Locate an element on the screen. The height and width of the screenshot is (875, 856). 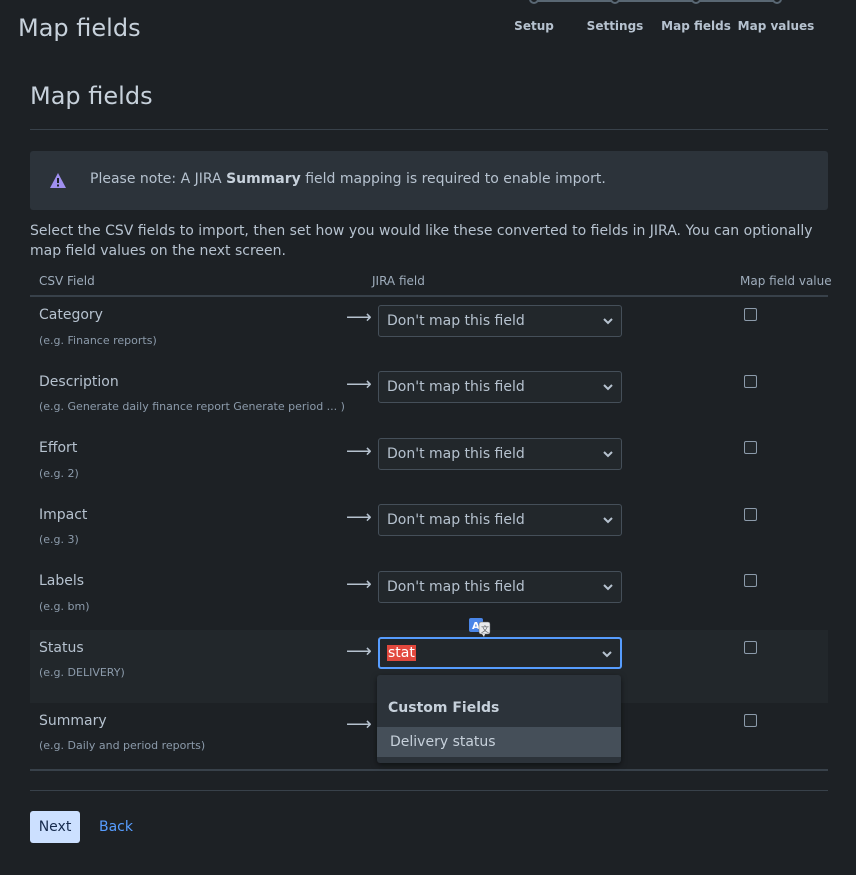
warning-icon is located at coordinates (58, 180).